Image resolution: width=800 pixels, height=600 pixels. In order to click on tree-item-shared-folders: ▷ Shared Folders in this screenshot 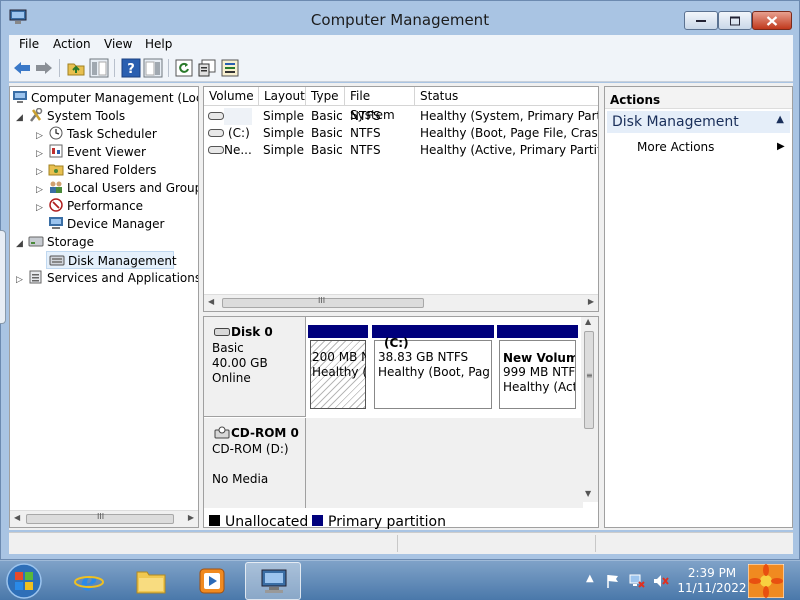, I will do `click(96, 170)`.